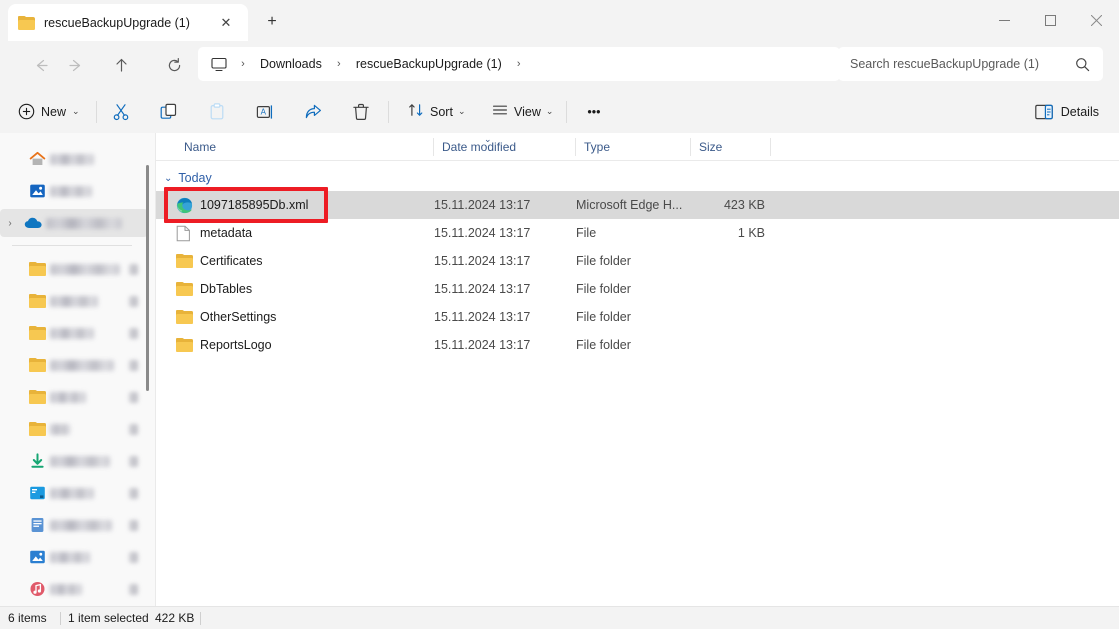  I want to click on view-list-icon, so click(500, 111).